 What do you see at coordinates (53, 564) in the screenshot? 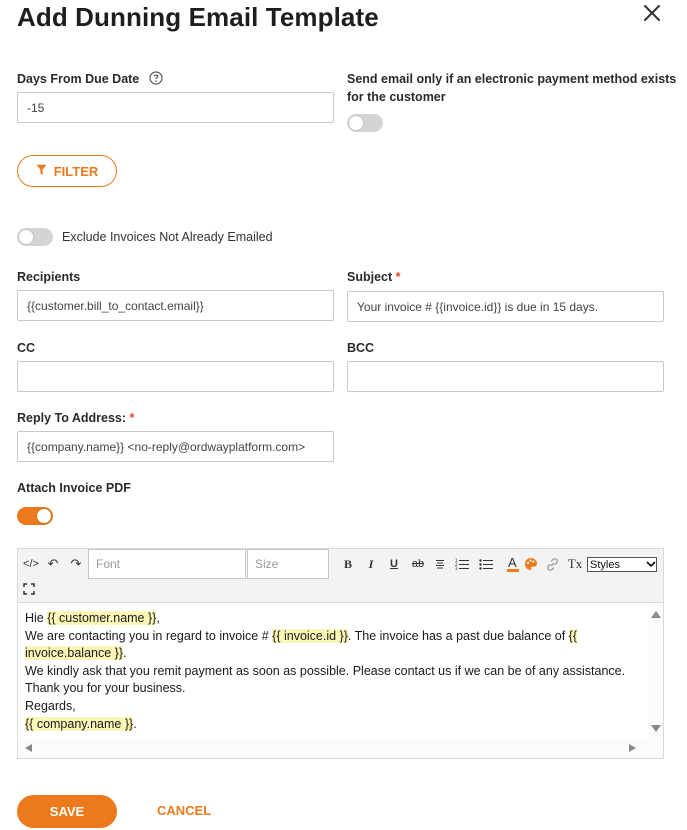
I see `undo-button: ↶` at bounding box center [53, 564].